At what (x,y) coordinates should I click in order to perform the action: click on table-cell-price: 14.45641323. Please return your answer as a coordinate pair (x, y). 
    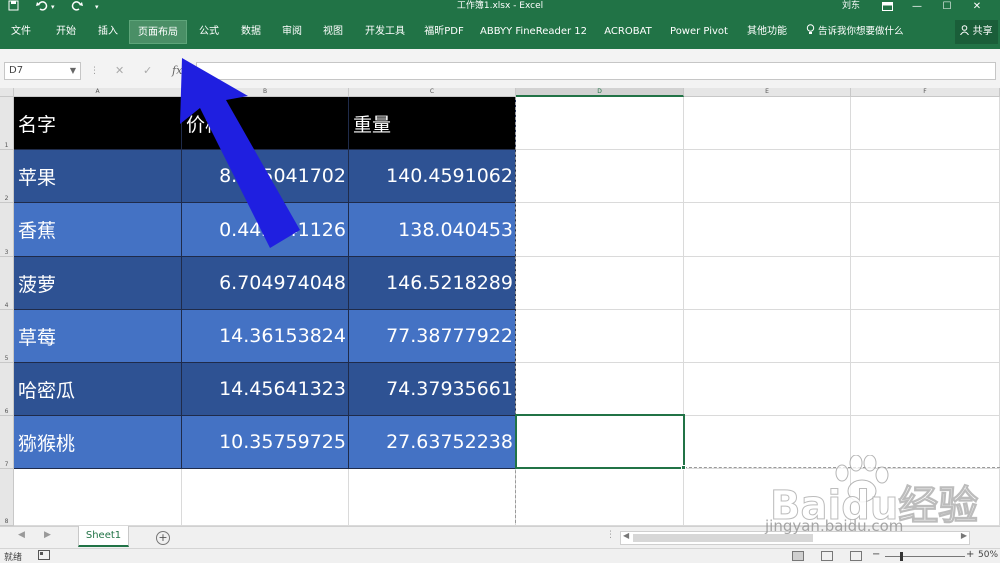
    Looking at the image, I should click on (265, 389).